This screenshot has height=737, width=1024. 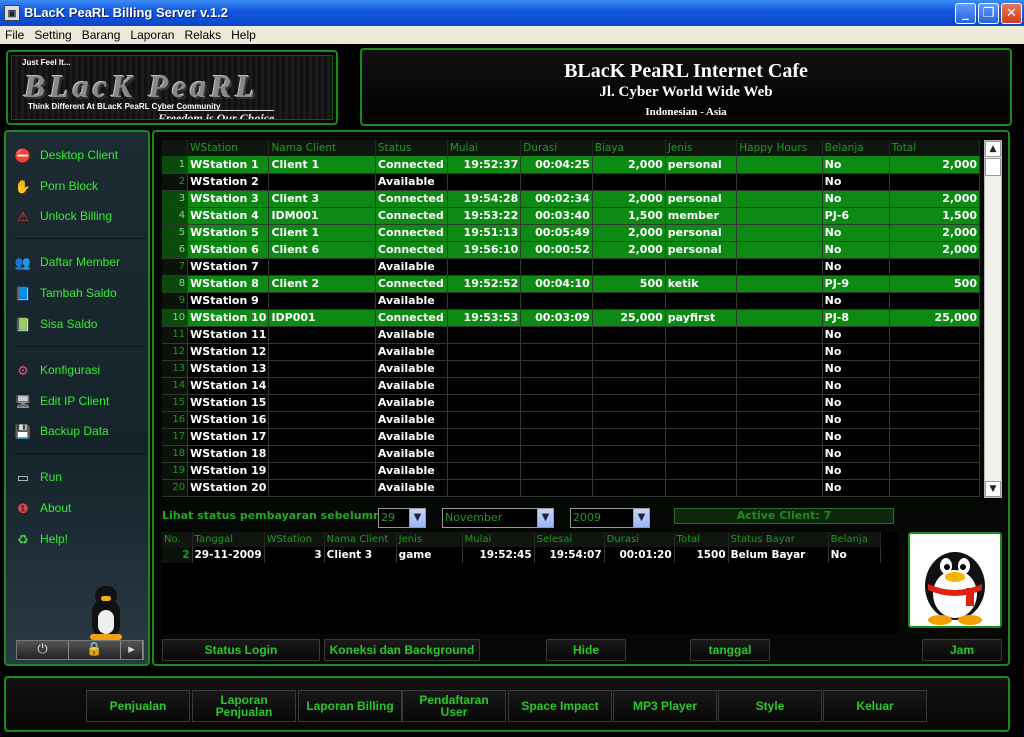 What do you see at coordinates (993, 149) in the screenshot?
I see `scroll-up-icon: ▲` at bounding box center [993, 149].